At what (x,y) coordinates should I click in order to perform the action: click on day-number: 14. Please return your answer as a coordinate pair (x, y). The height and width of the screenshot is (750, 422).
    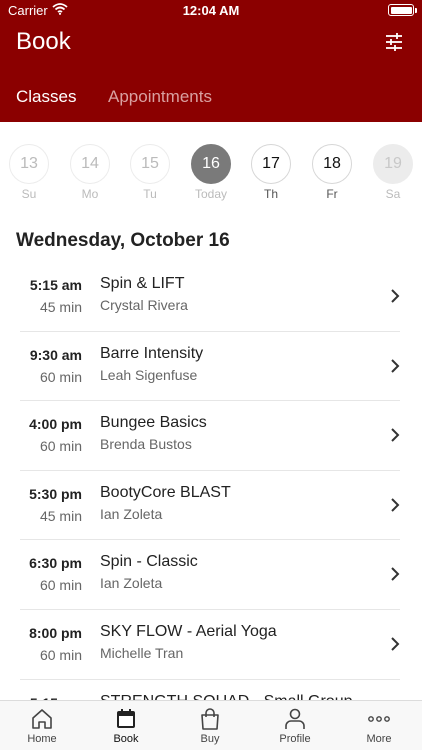
    Looking at the image, I should click on (90, 164).